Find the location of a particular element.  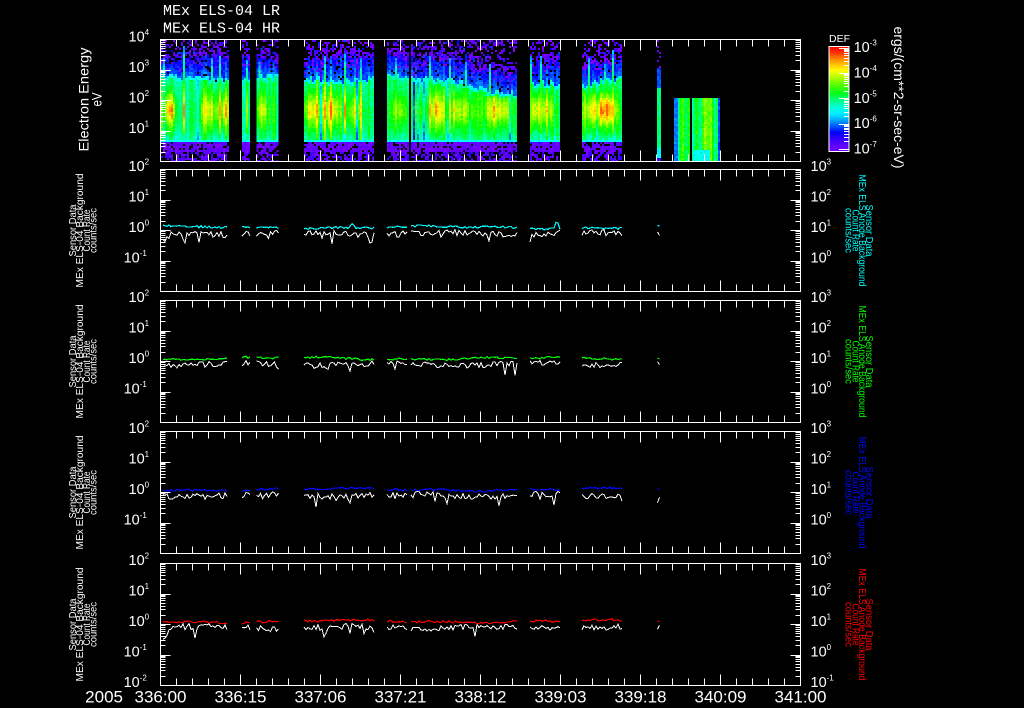

svg-text: 336:15 is located at coordinates (241, 697).